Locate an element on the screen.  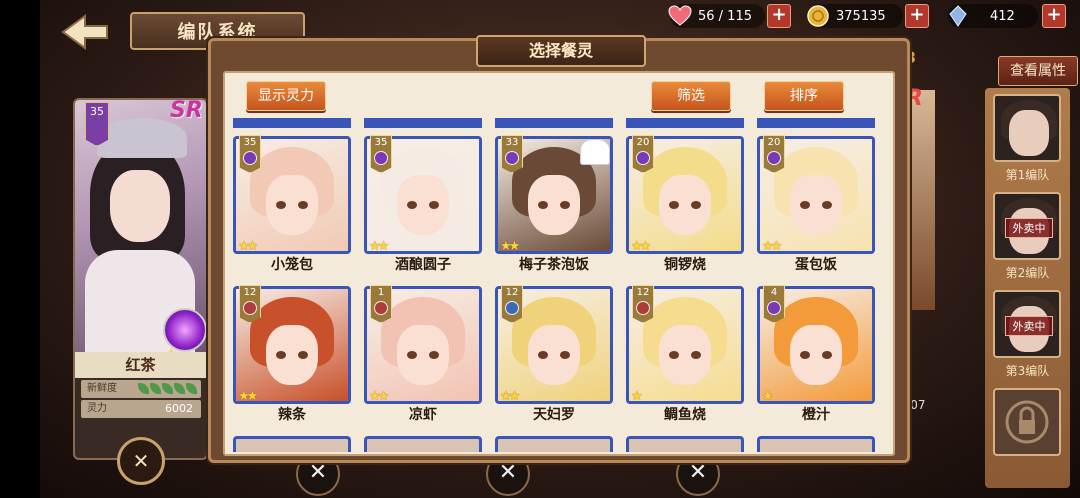
level-number: 1 is located at coordinates (381, 292).